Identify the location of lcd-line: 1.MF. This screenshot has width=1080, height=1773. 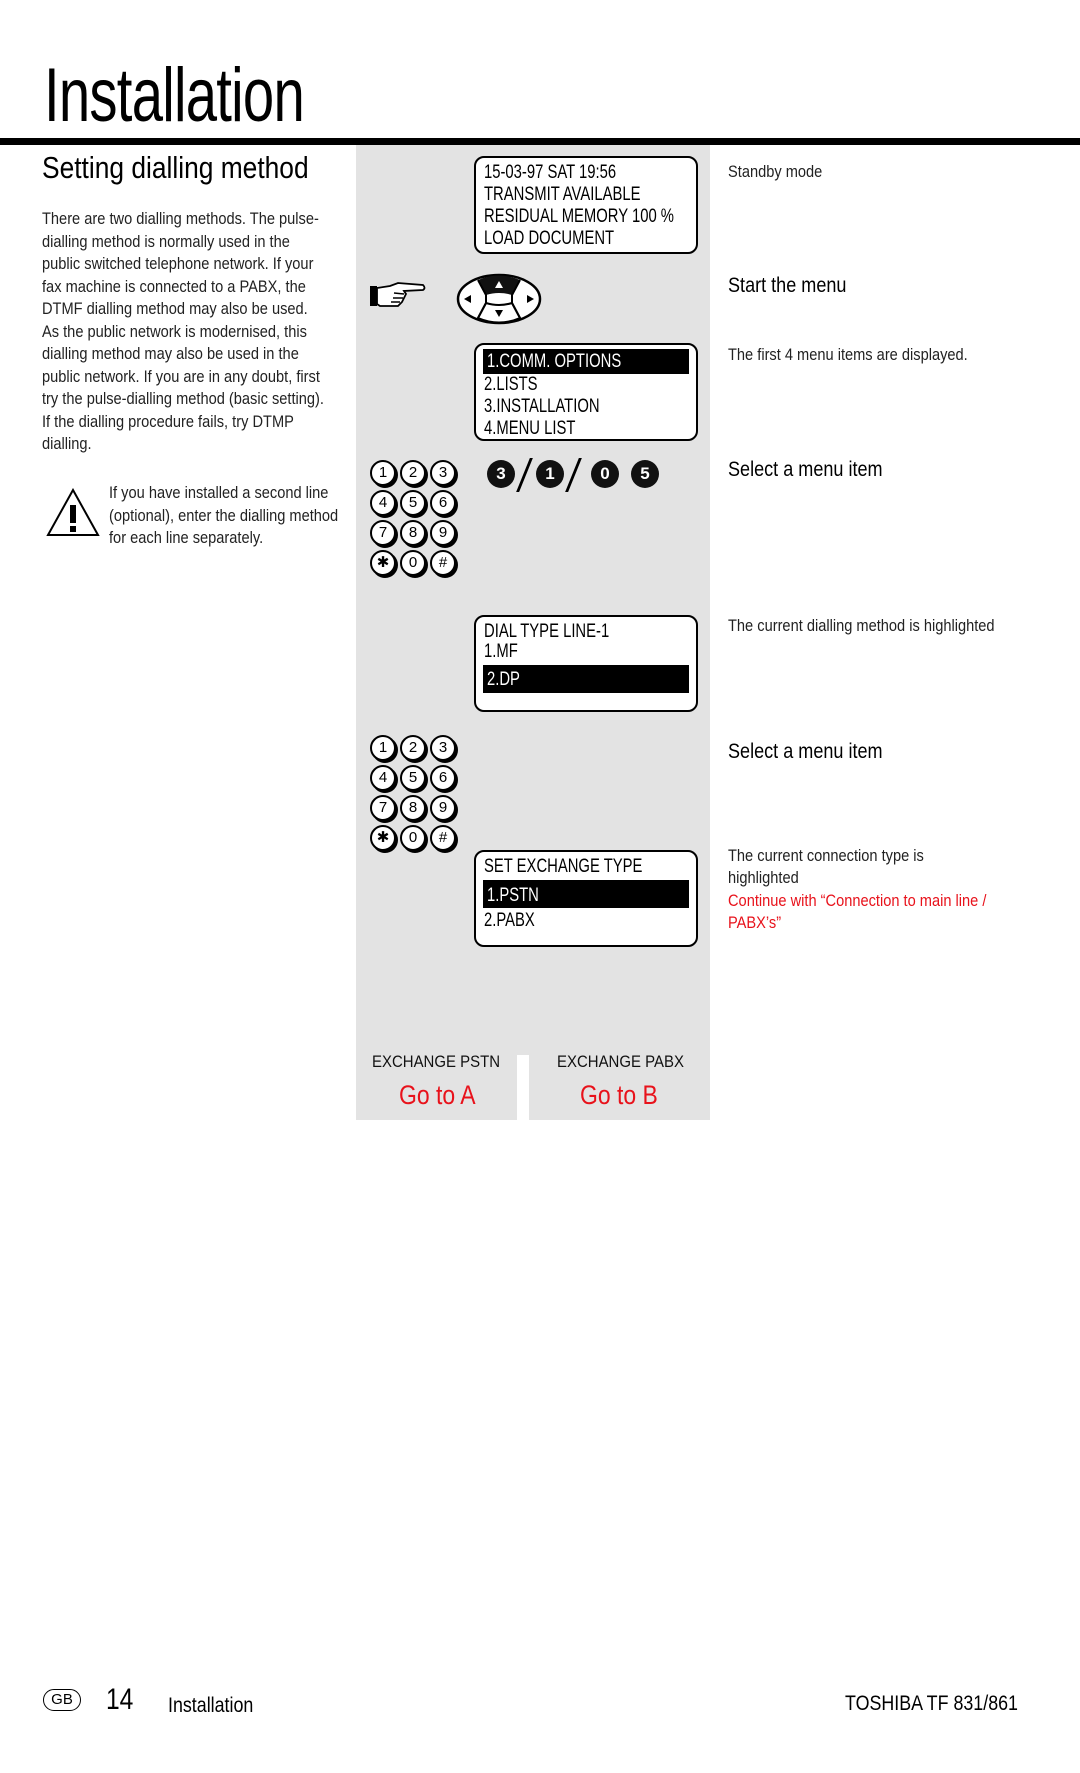
(501, 651).